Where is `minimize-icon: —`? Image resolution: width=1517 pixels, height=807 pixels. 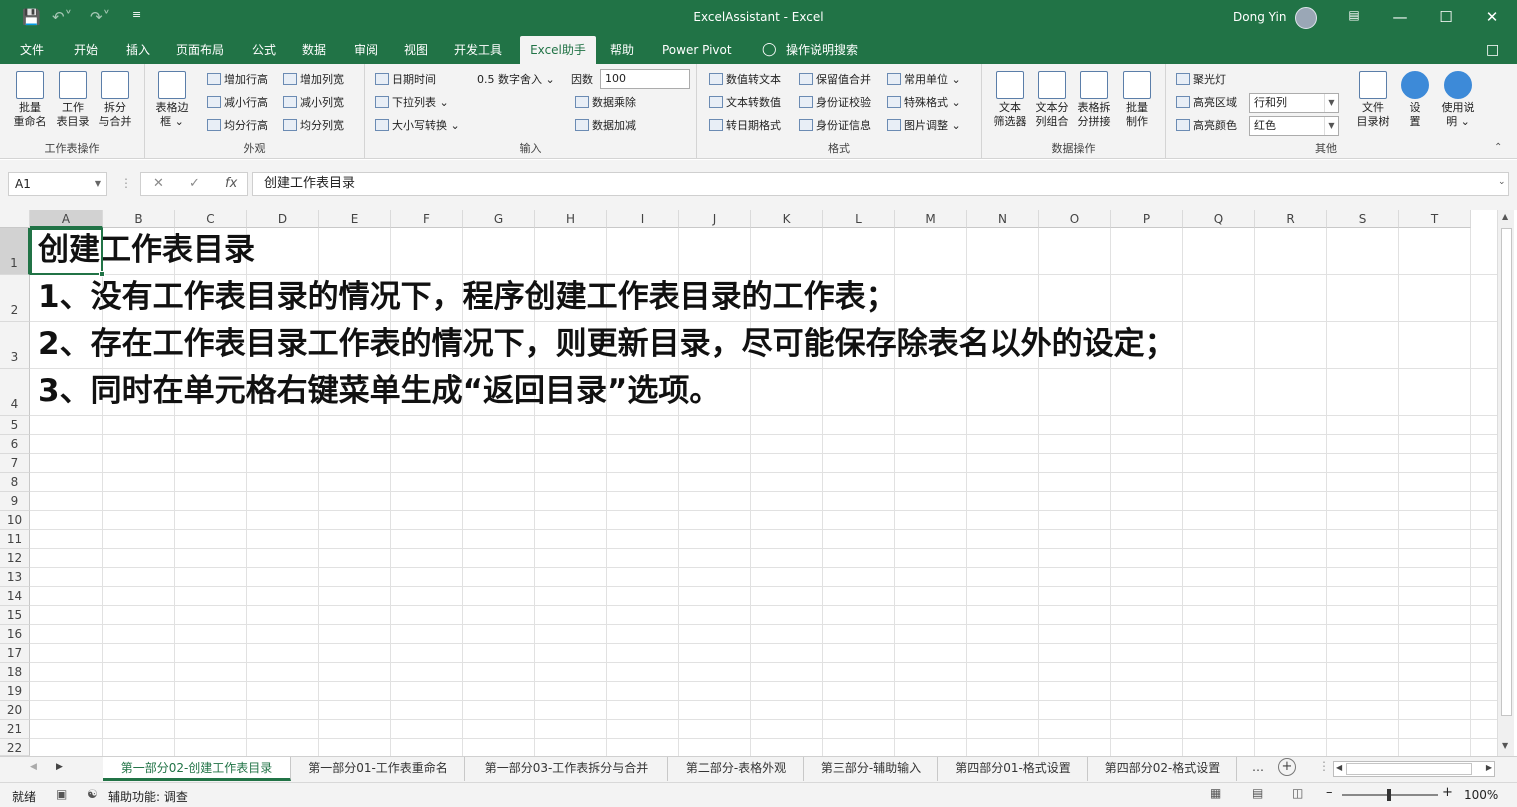 minimize-icon: — is located at coordinates (1400, 17).